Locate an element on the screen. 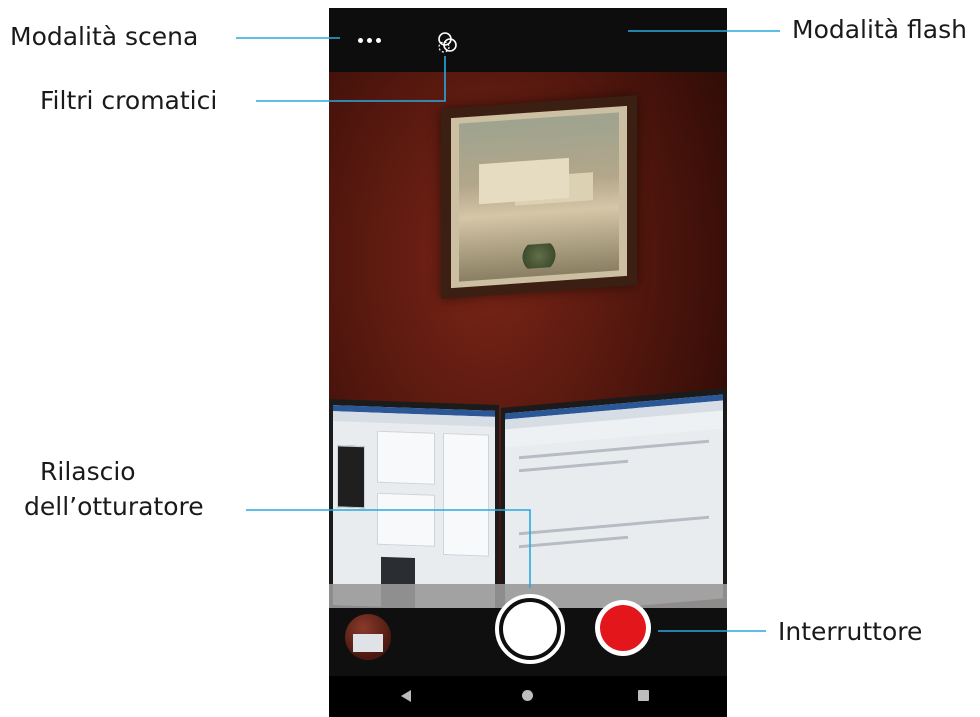 The height and width of the screenshot is (717, 980). label-shutter-release-line2: dell’otturatore is located at coordinates (114, 506).